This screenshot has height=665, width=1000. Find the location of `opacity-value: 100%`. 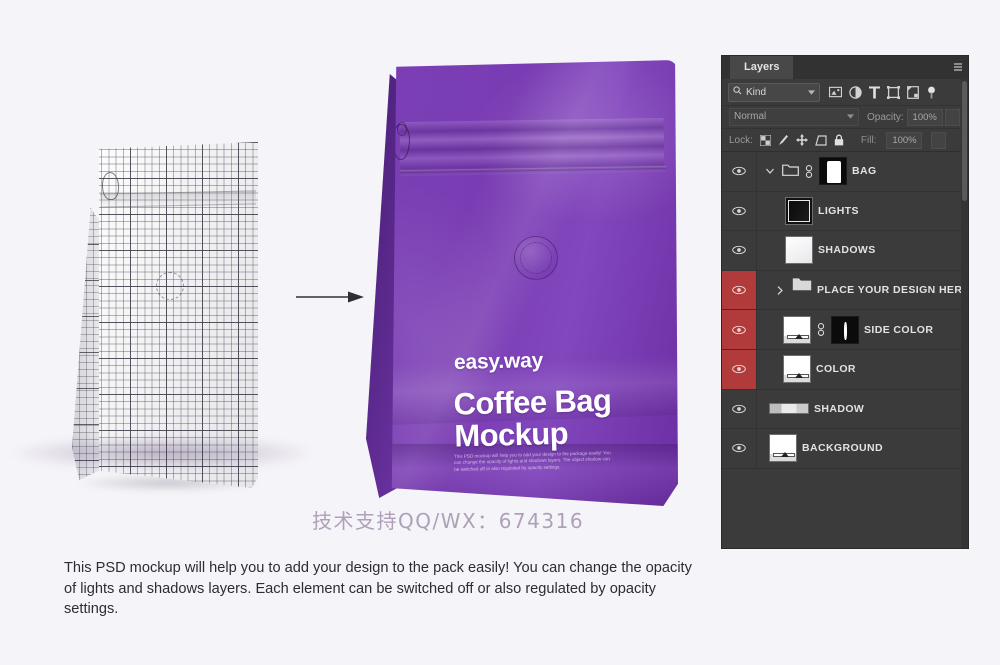

opacity-value: 100% is located at coordinates (924, 117).